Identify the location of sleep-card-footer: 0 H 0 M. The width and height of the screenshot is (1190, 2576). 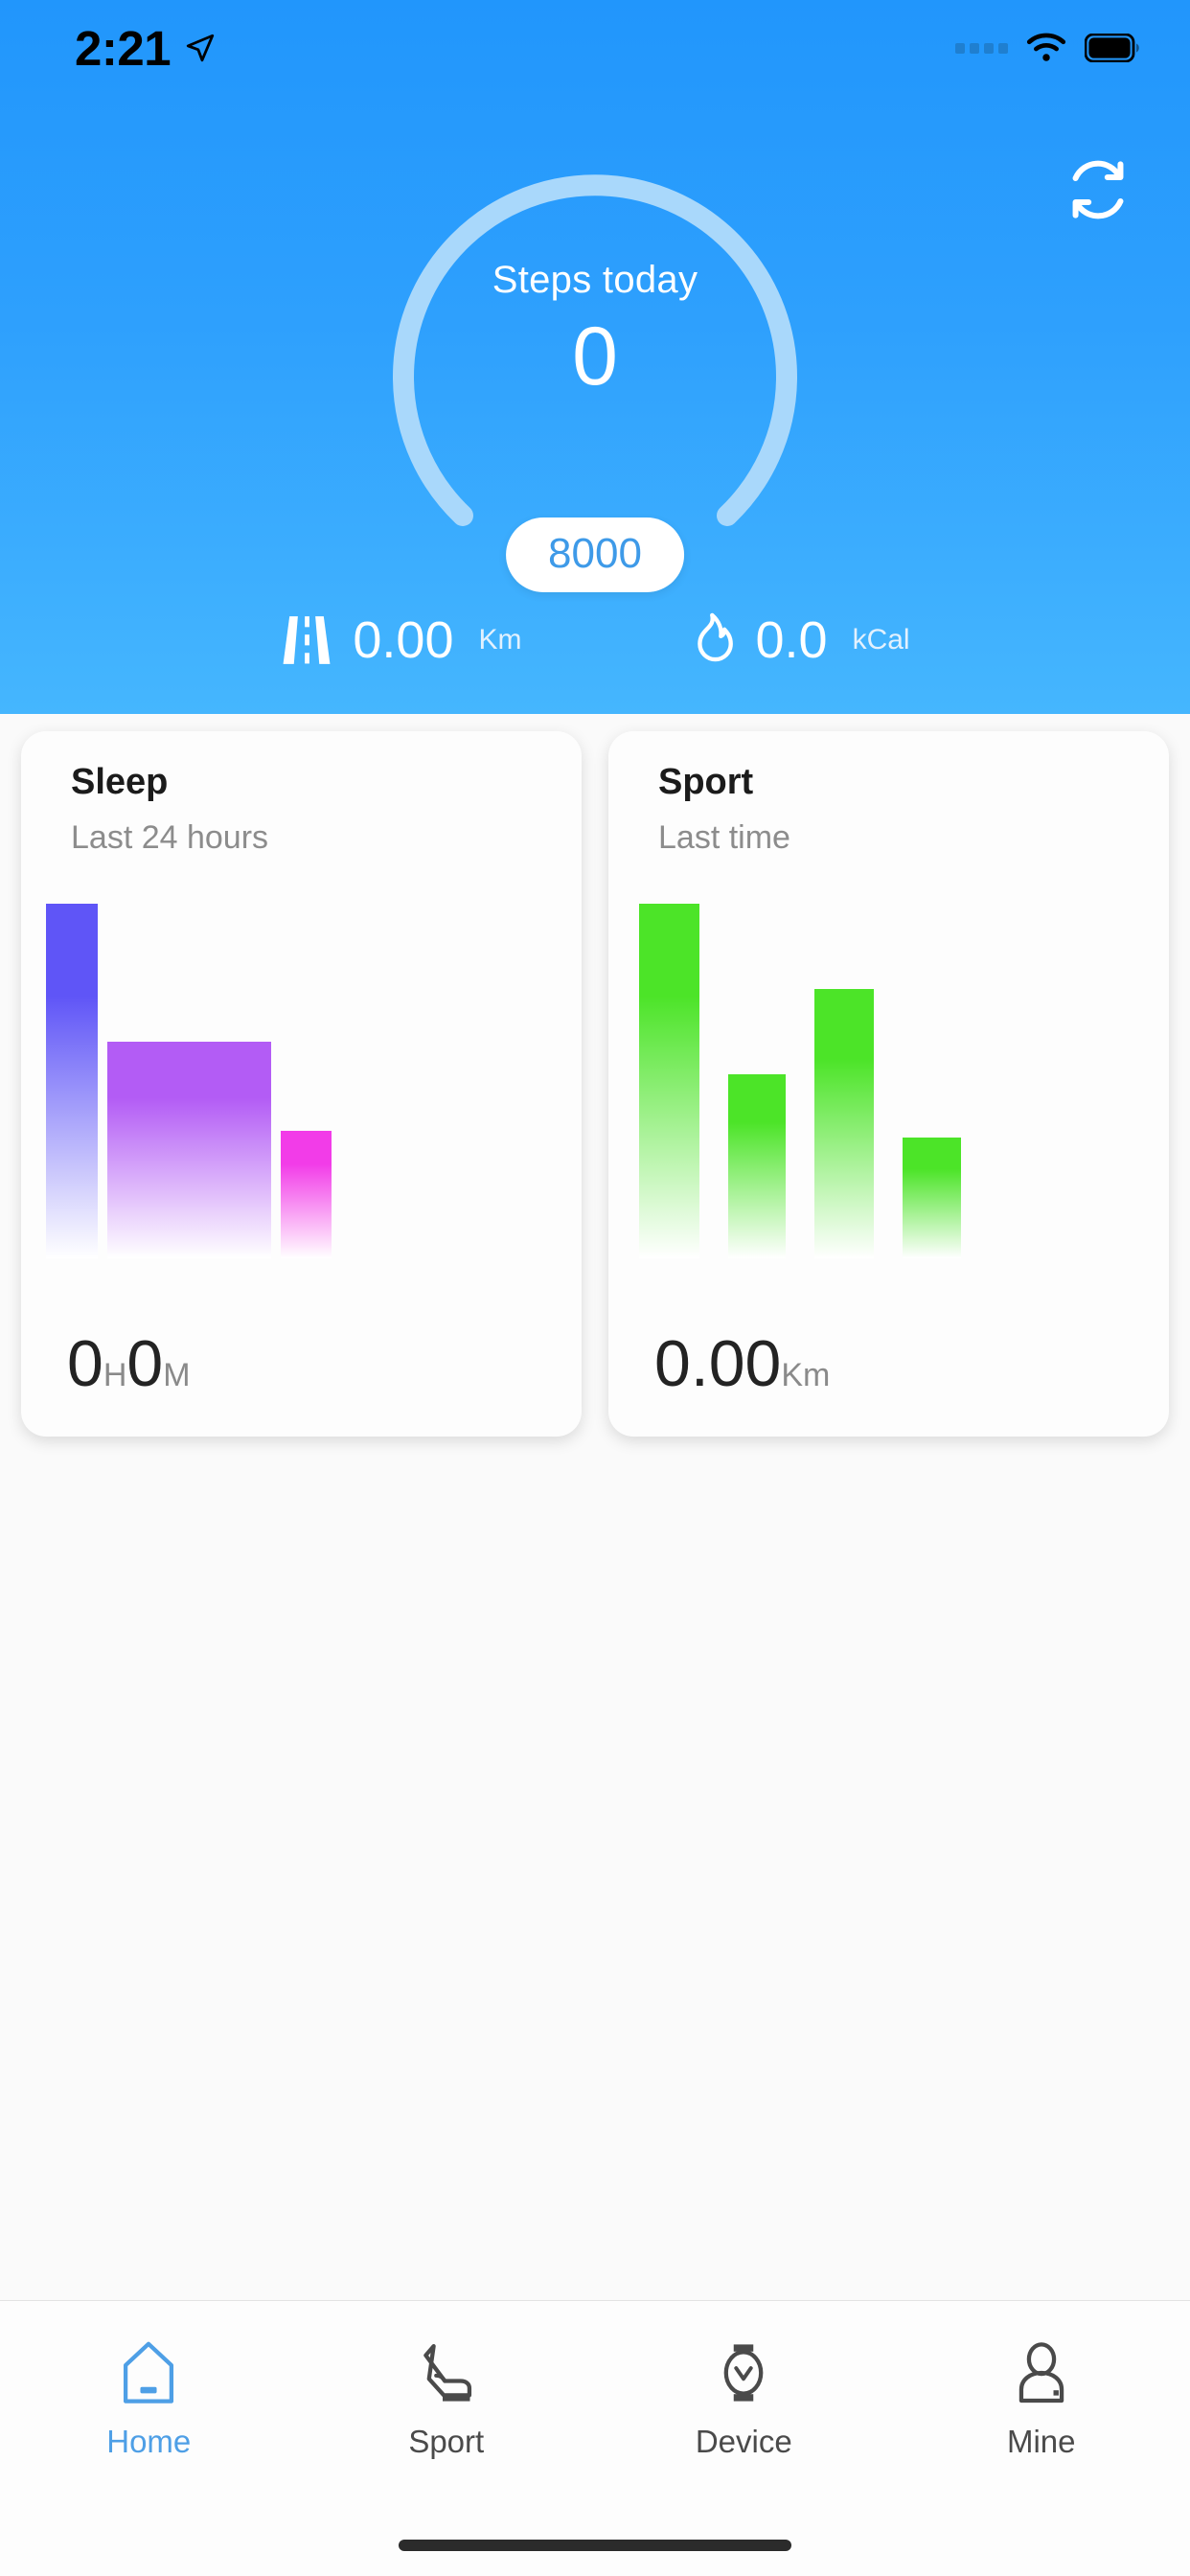
(129, 1364).